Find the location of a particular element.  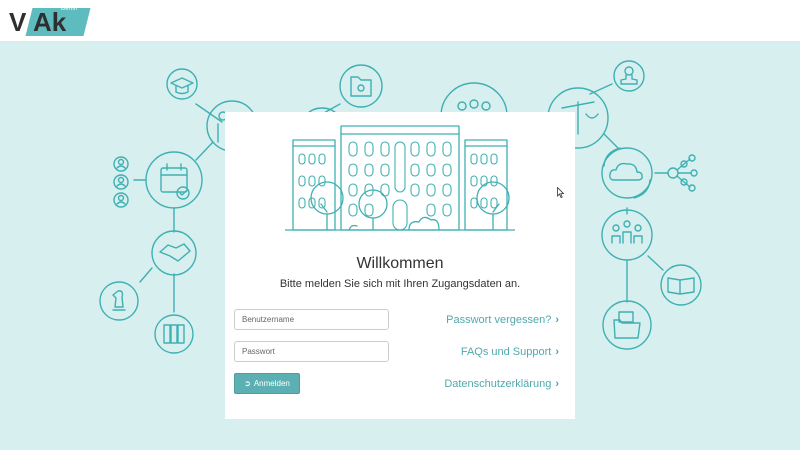

logo-ak: Ak is located at coordinates (50, 22).